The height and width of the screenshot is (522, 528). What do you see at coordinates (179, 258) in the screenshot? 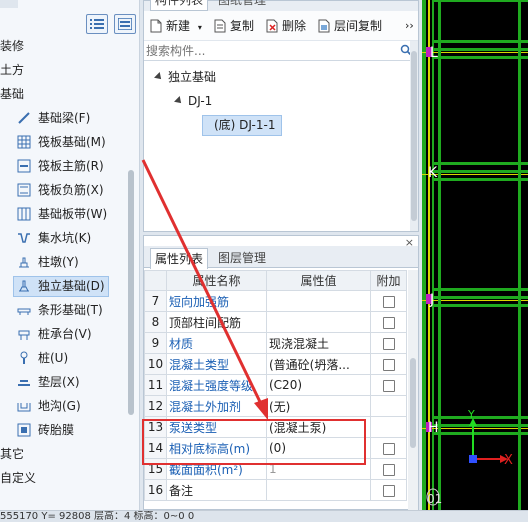
I see `tab-property-list: 属性列表` at bounding box center [179, 258].